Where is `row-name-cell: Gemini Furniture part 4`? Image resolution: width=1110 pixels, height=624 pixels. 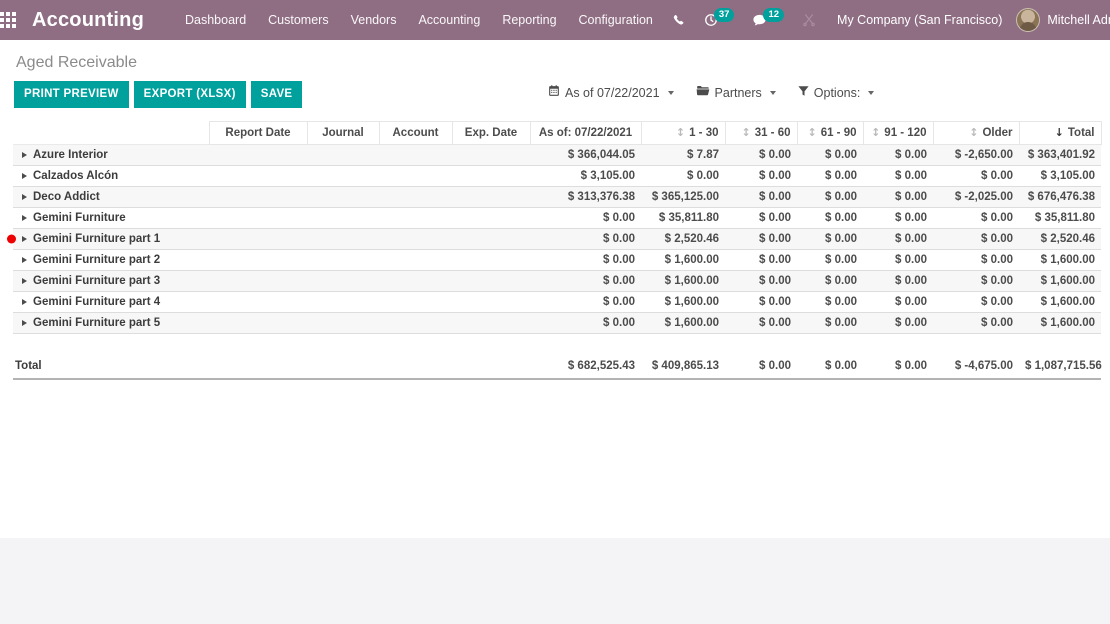
row-name-cell: Gemini Furniture part 4 is located at coordinates (111, 302).